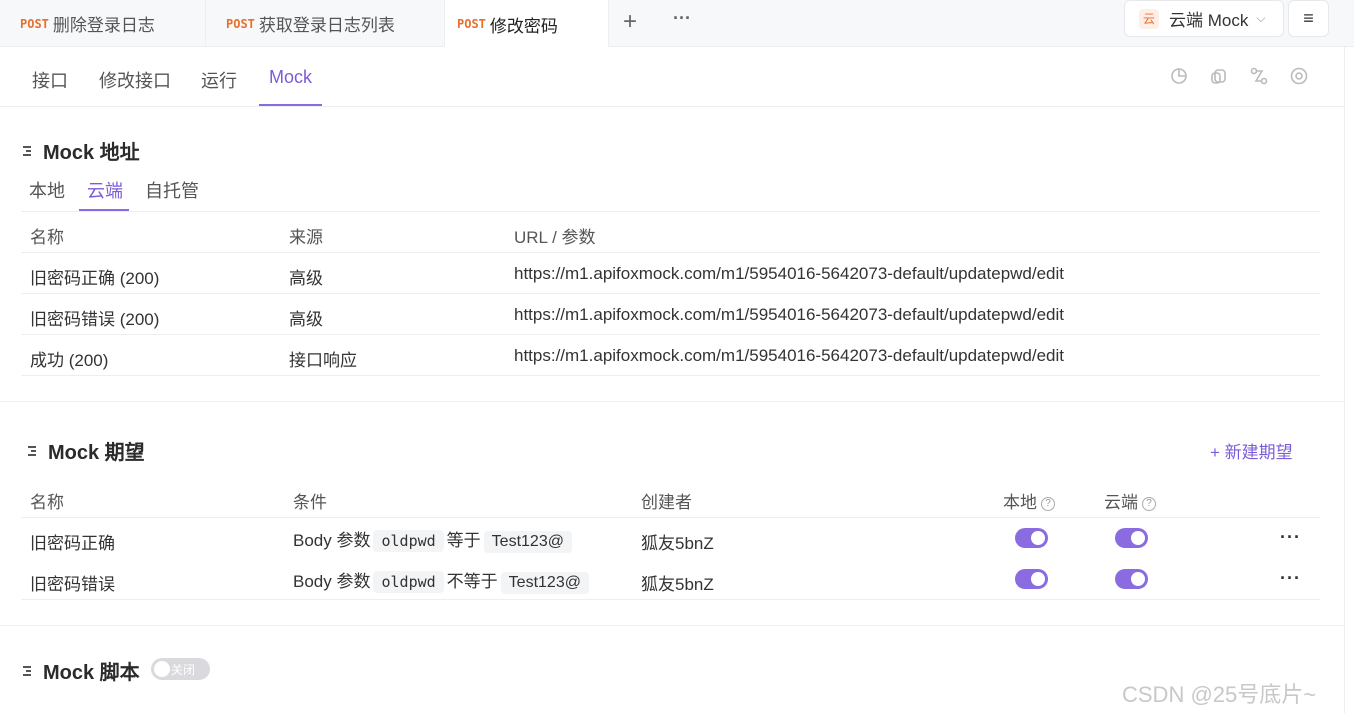 Image resolution: width=1354 pixels, height=713 pixels. I want to click on watermark: CSDN @25号底片~, so click(1219, 694).